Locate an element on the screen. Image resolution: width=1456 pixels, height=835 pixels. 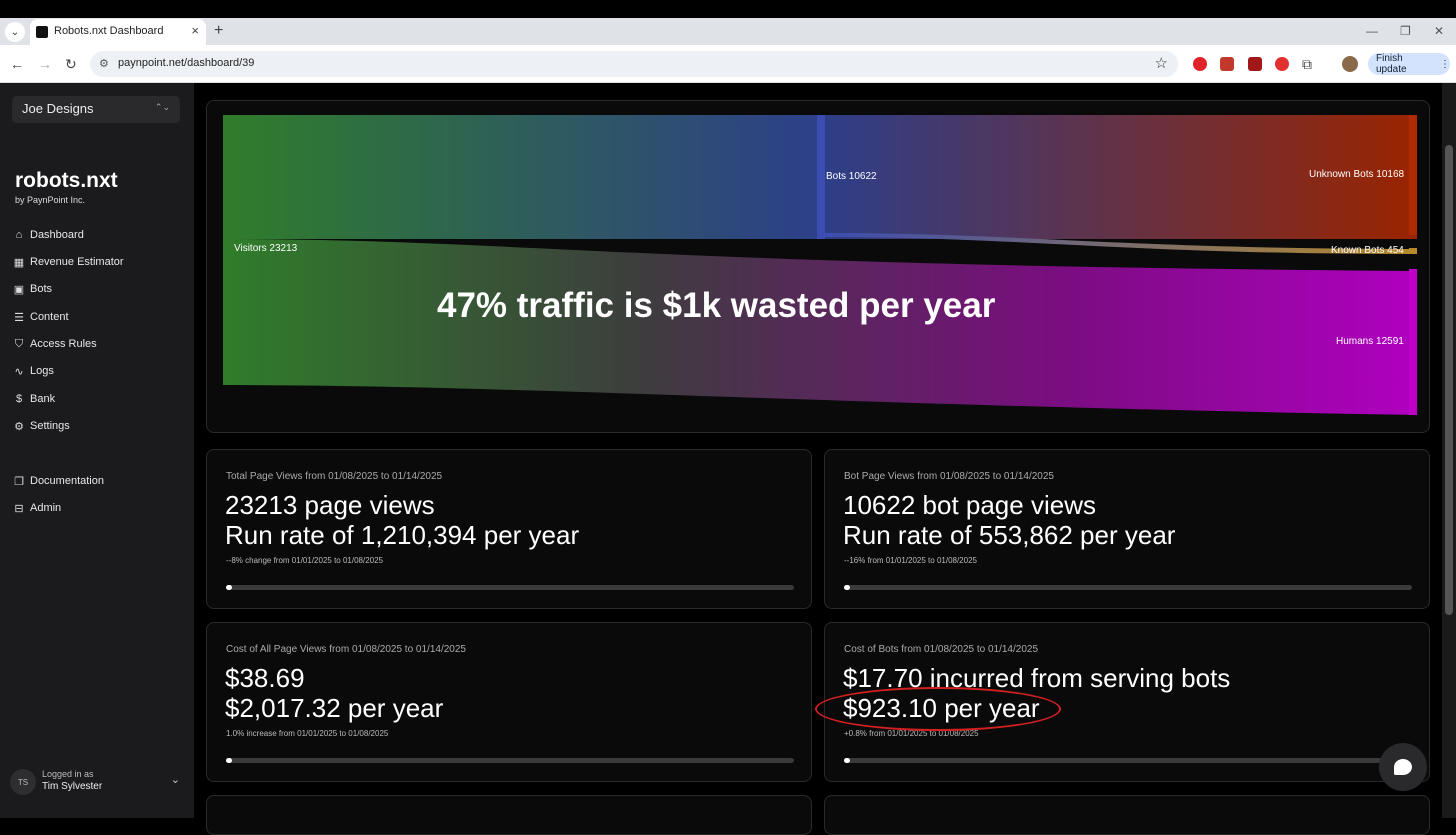
stat-value: 10622 bot page views is located at coordinates (969, 505).